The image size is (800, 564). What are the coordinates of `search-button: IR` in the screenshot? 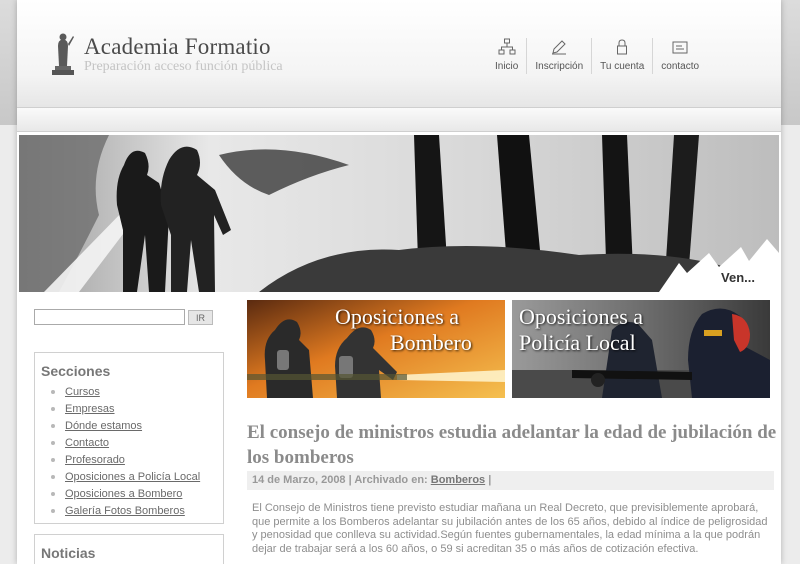 It's located at (200, 317).